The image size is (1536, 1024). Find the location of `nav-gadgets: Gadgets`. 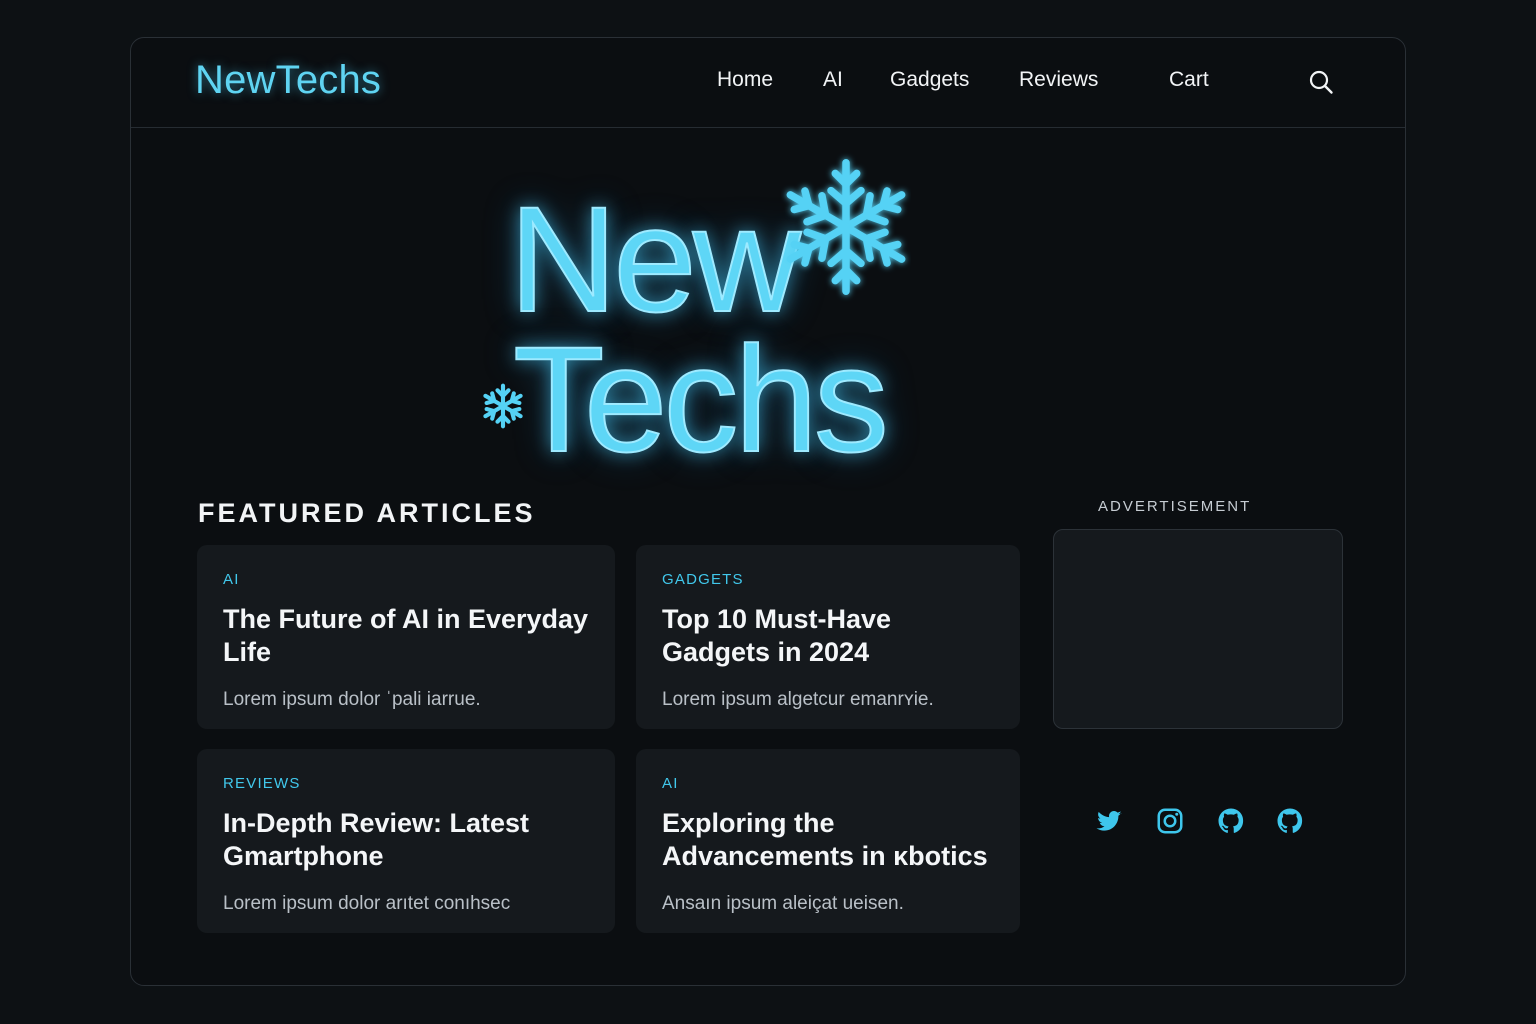

nav-gadgets: Gadgets is located at coordinates (929, 80).